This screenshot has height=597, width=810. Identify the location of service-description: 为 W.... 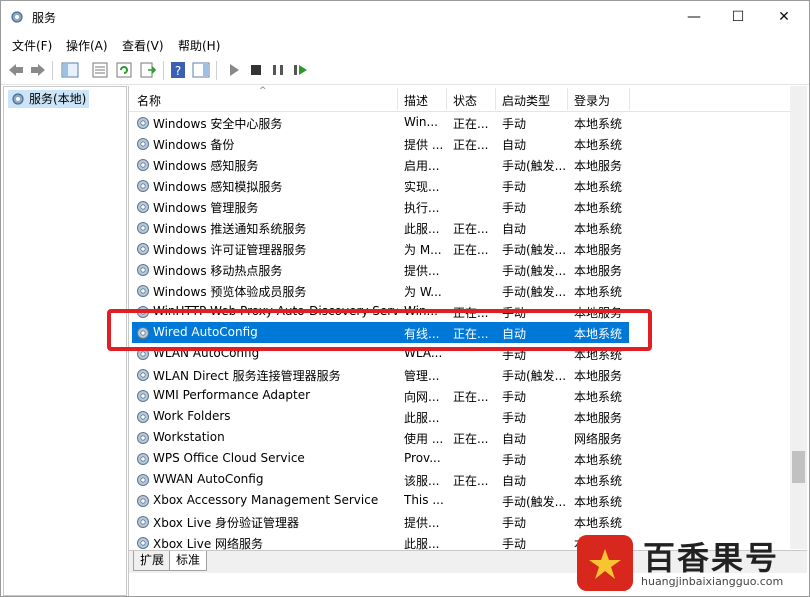
(423, 292).